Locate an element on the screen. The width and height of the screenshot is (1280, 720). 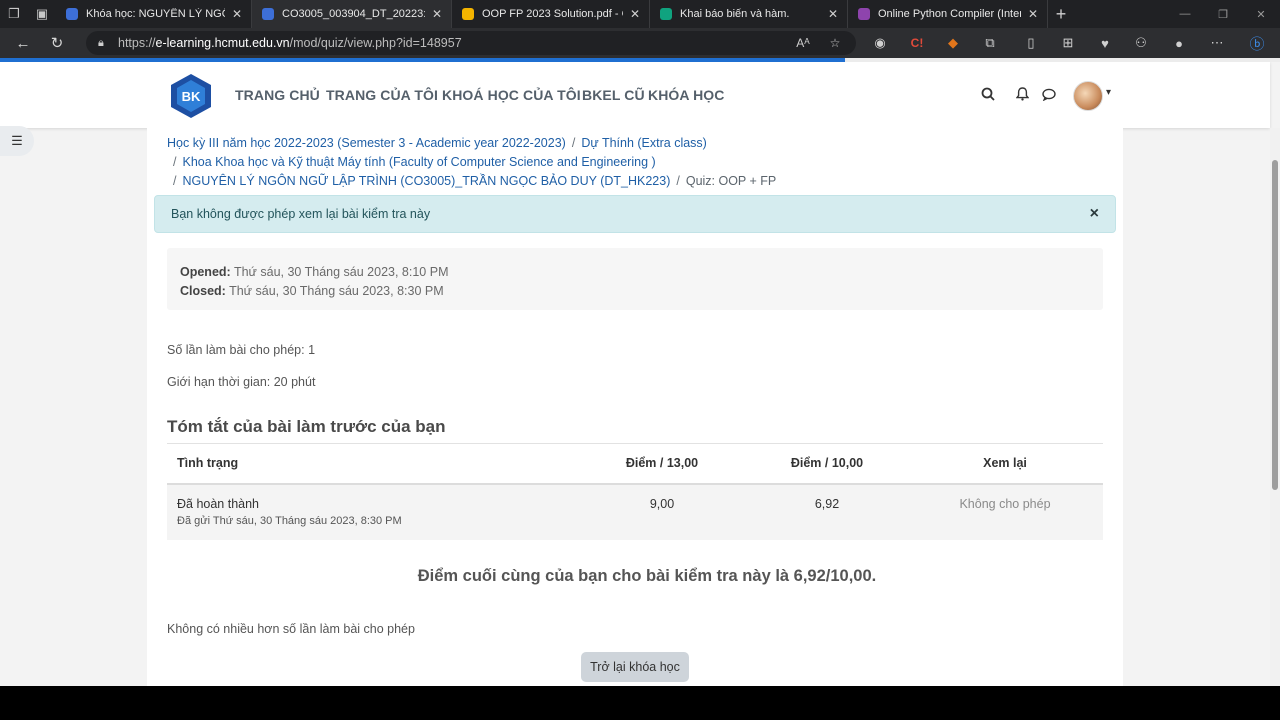
close-window-icon: ✕ is located at coordinates (1261, 14).